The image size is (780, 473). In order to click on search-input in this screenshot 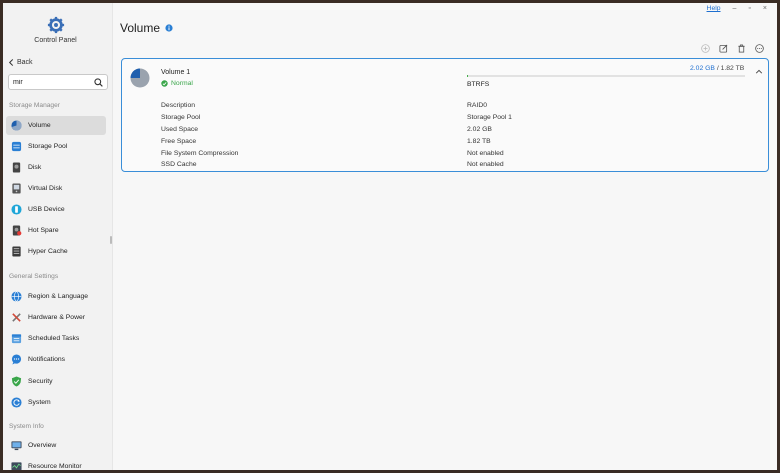, I will do `click(53, 82)`.